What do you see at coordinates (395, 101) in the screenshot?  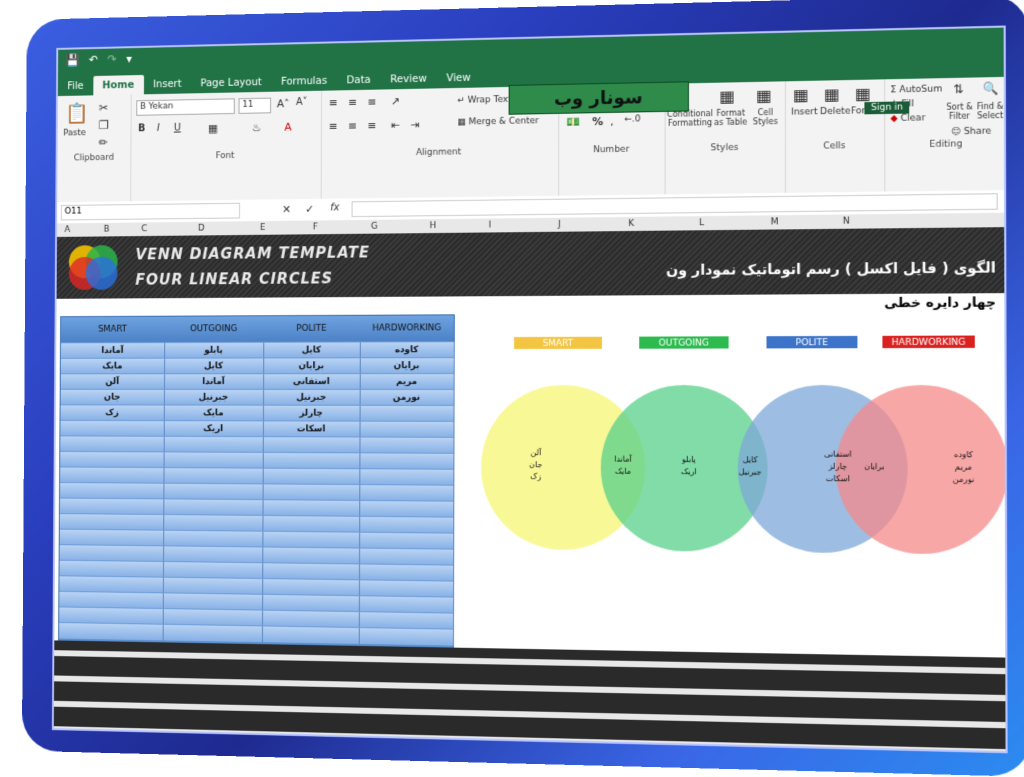 I see `orientation-icon: ↗` at bounding box center [395, 101].